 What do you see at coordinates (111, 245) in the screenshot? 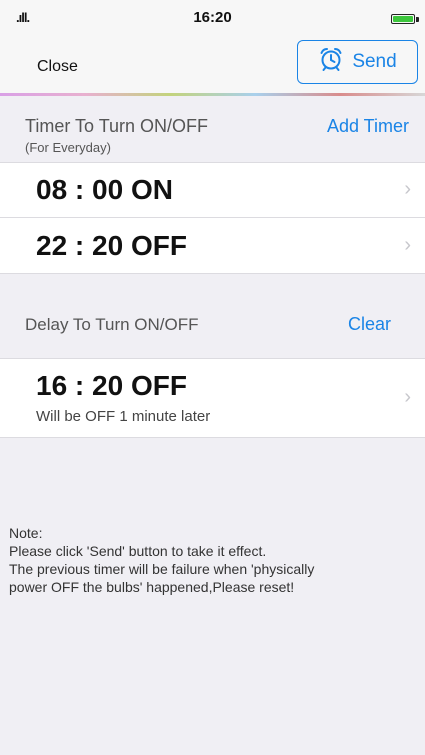
I see `timer-row-time: 22 : 20 OFF` at bounding box center [111, 245].